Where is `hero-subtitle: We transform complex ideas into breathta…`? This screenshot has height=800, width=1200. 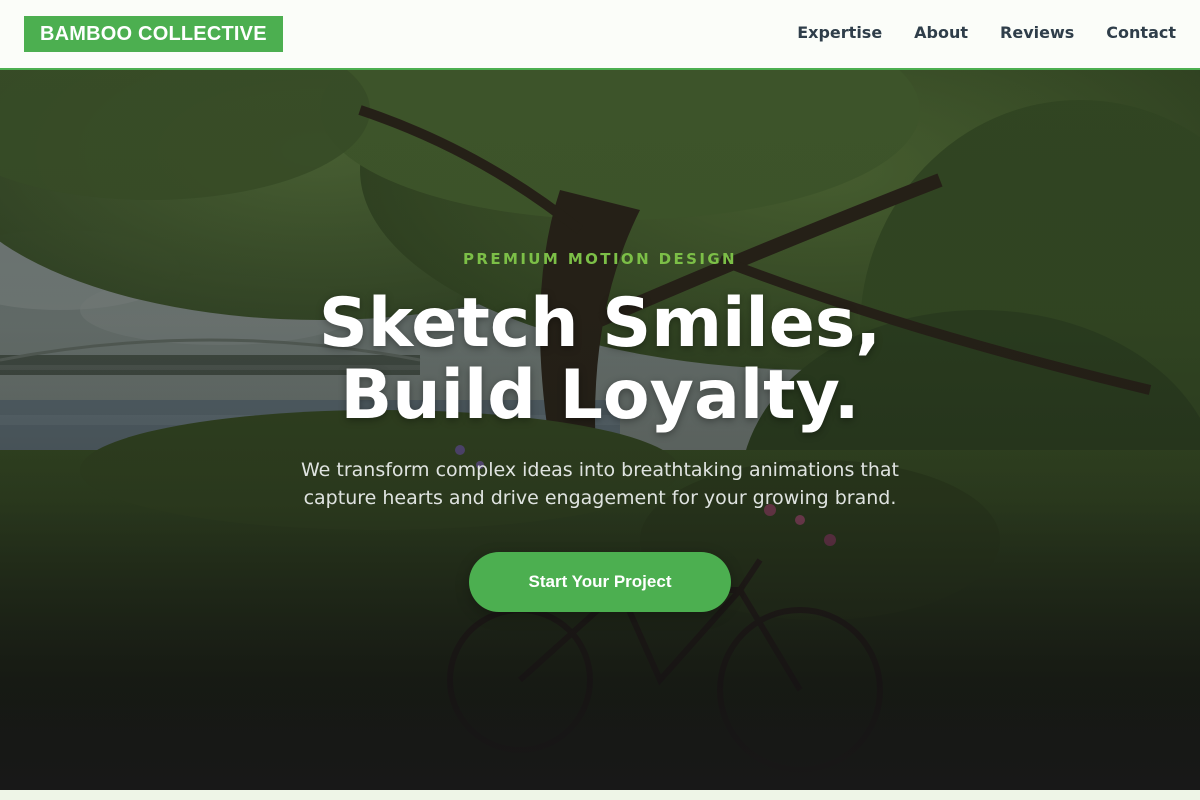
hero-subtitle: We transform complex ideas into breathta… is located at coordinates (600, 484).